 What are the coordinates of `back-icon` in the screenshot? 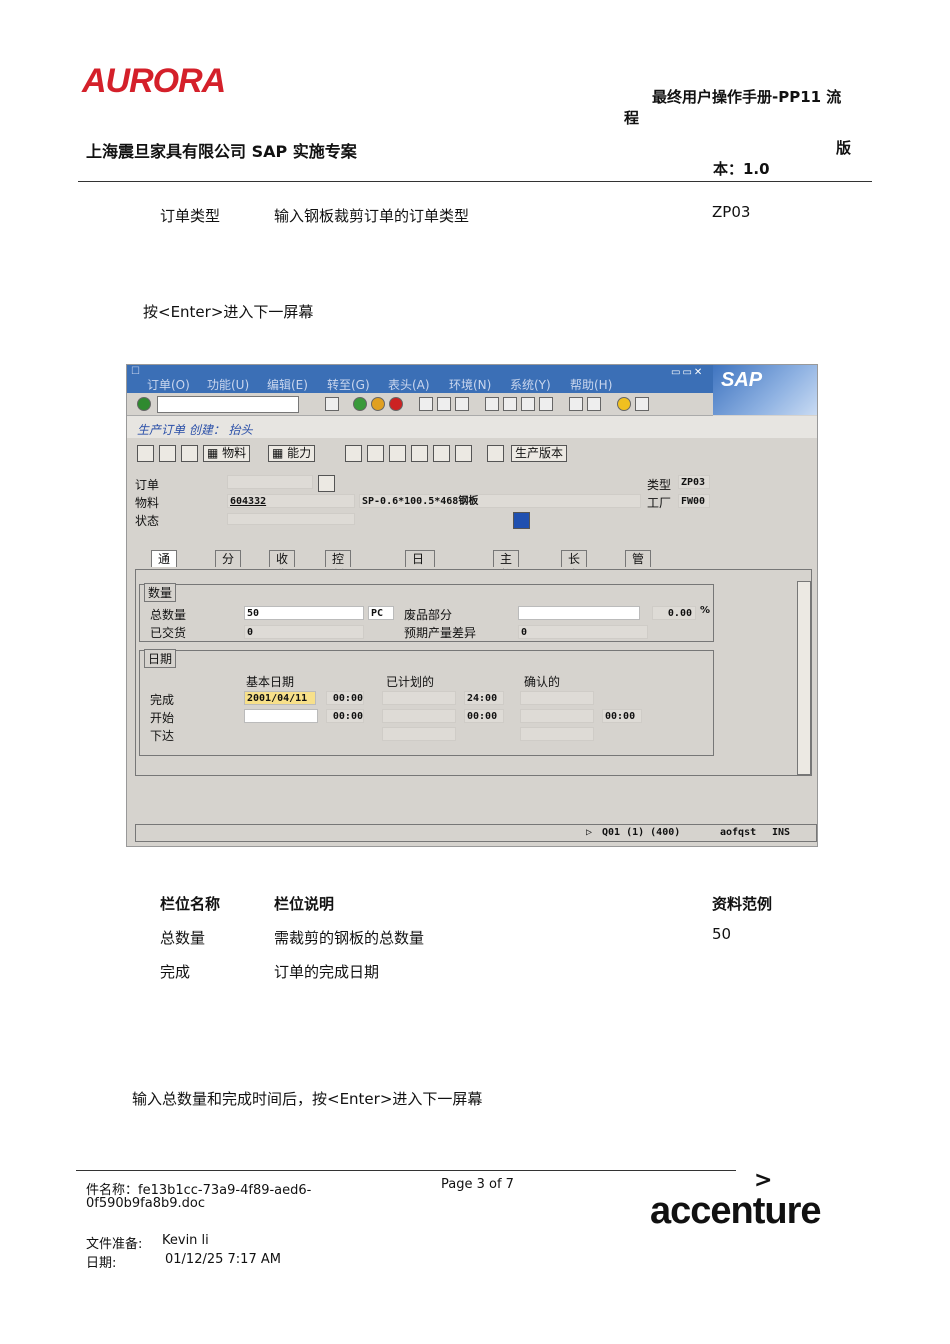 It's located at (360, 404).